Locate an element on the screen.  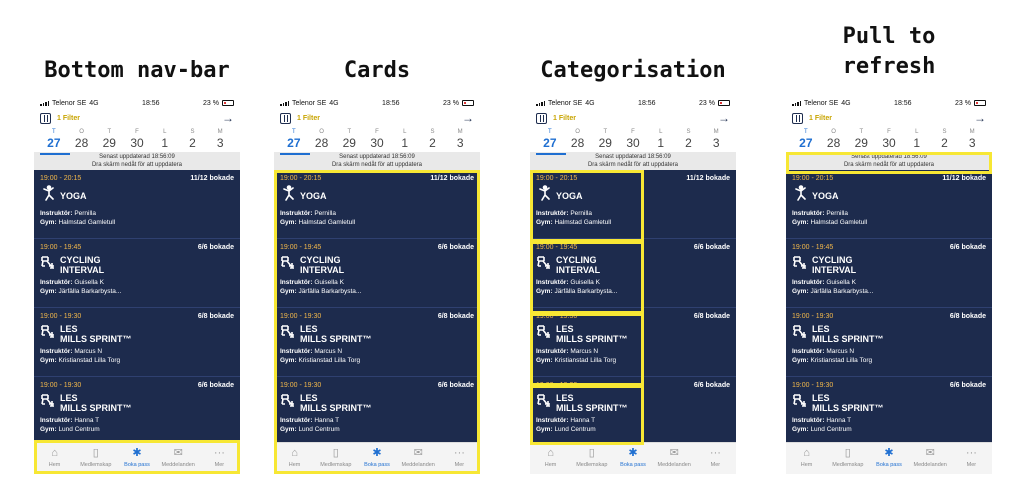
gym-name: Halmstad Gamletull is located at coordinates (87, 222).